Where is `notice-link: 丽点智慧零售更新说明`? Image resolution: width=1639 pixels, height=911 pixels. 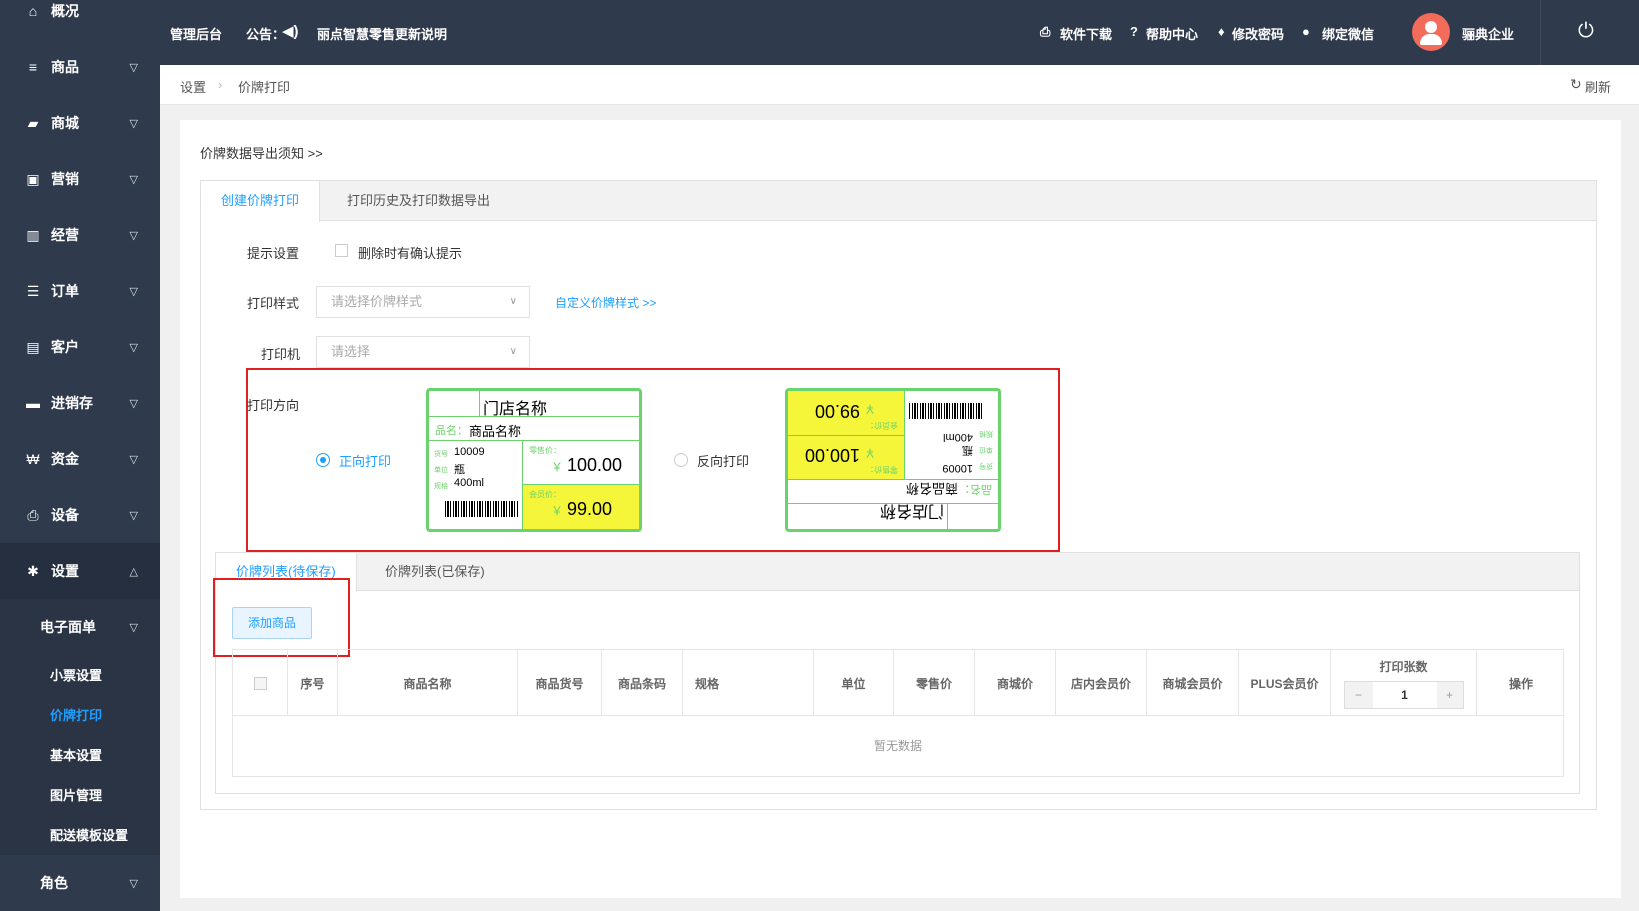 notice-link: 丽点智慧零售更新说明 is located at coordinates (382, 33).